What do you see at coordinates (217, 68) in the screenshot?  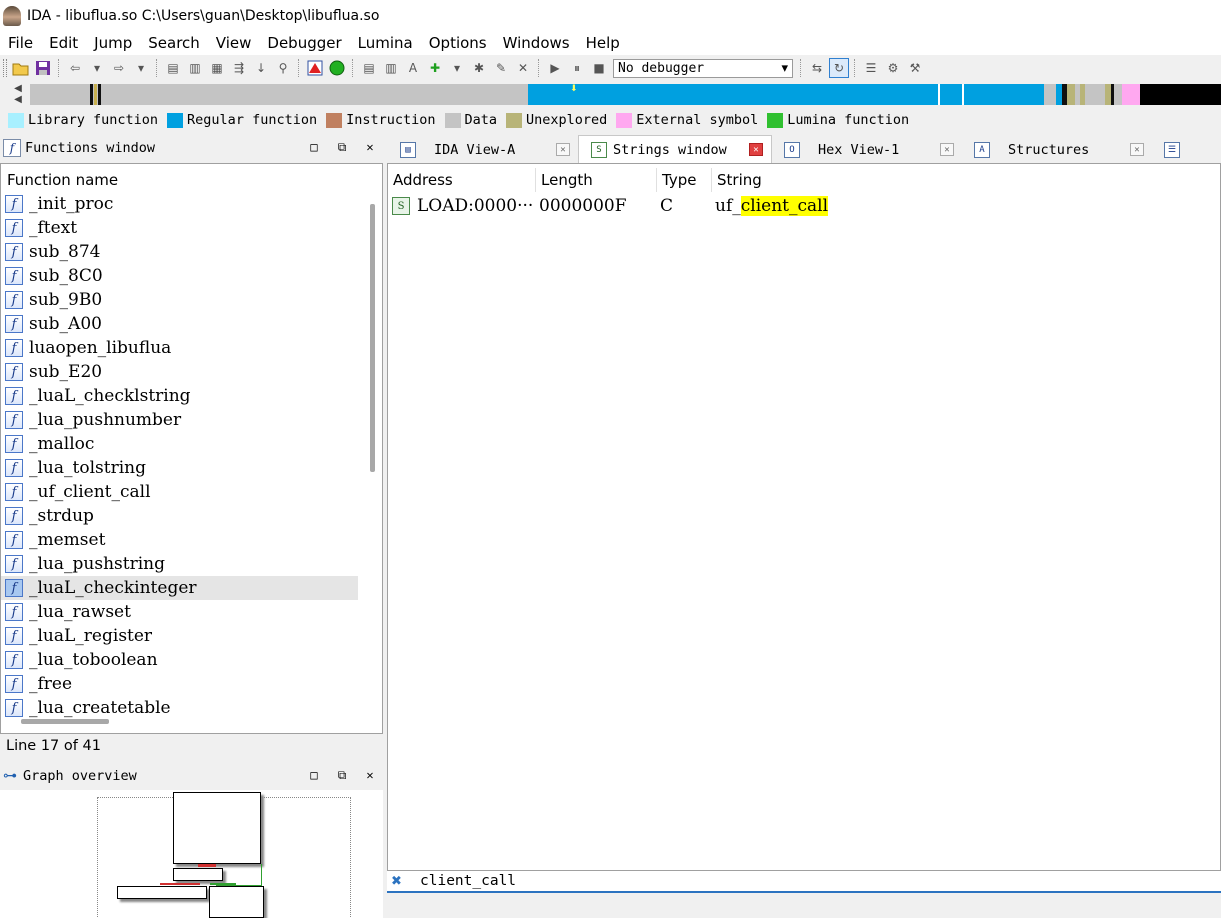 I see `search-immediate-icon: ▦` at bounding box center [217, 68].